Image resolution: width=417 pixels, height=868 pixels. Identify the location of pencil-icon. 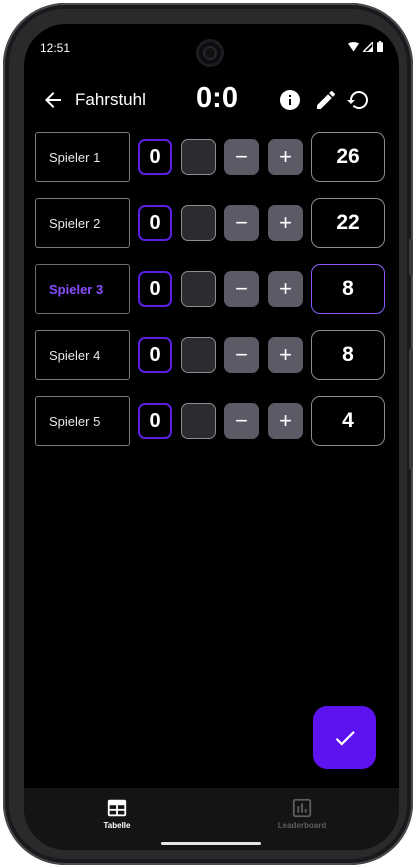
(326, 99).